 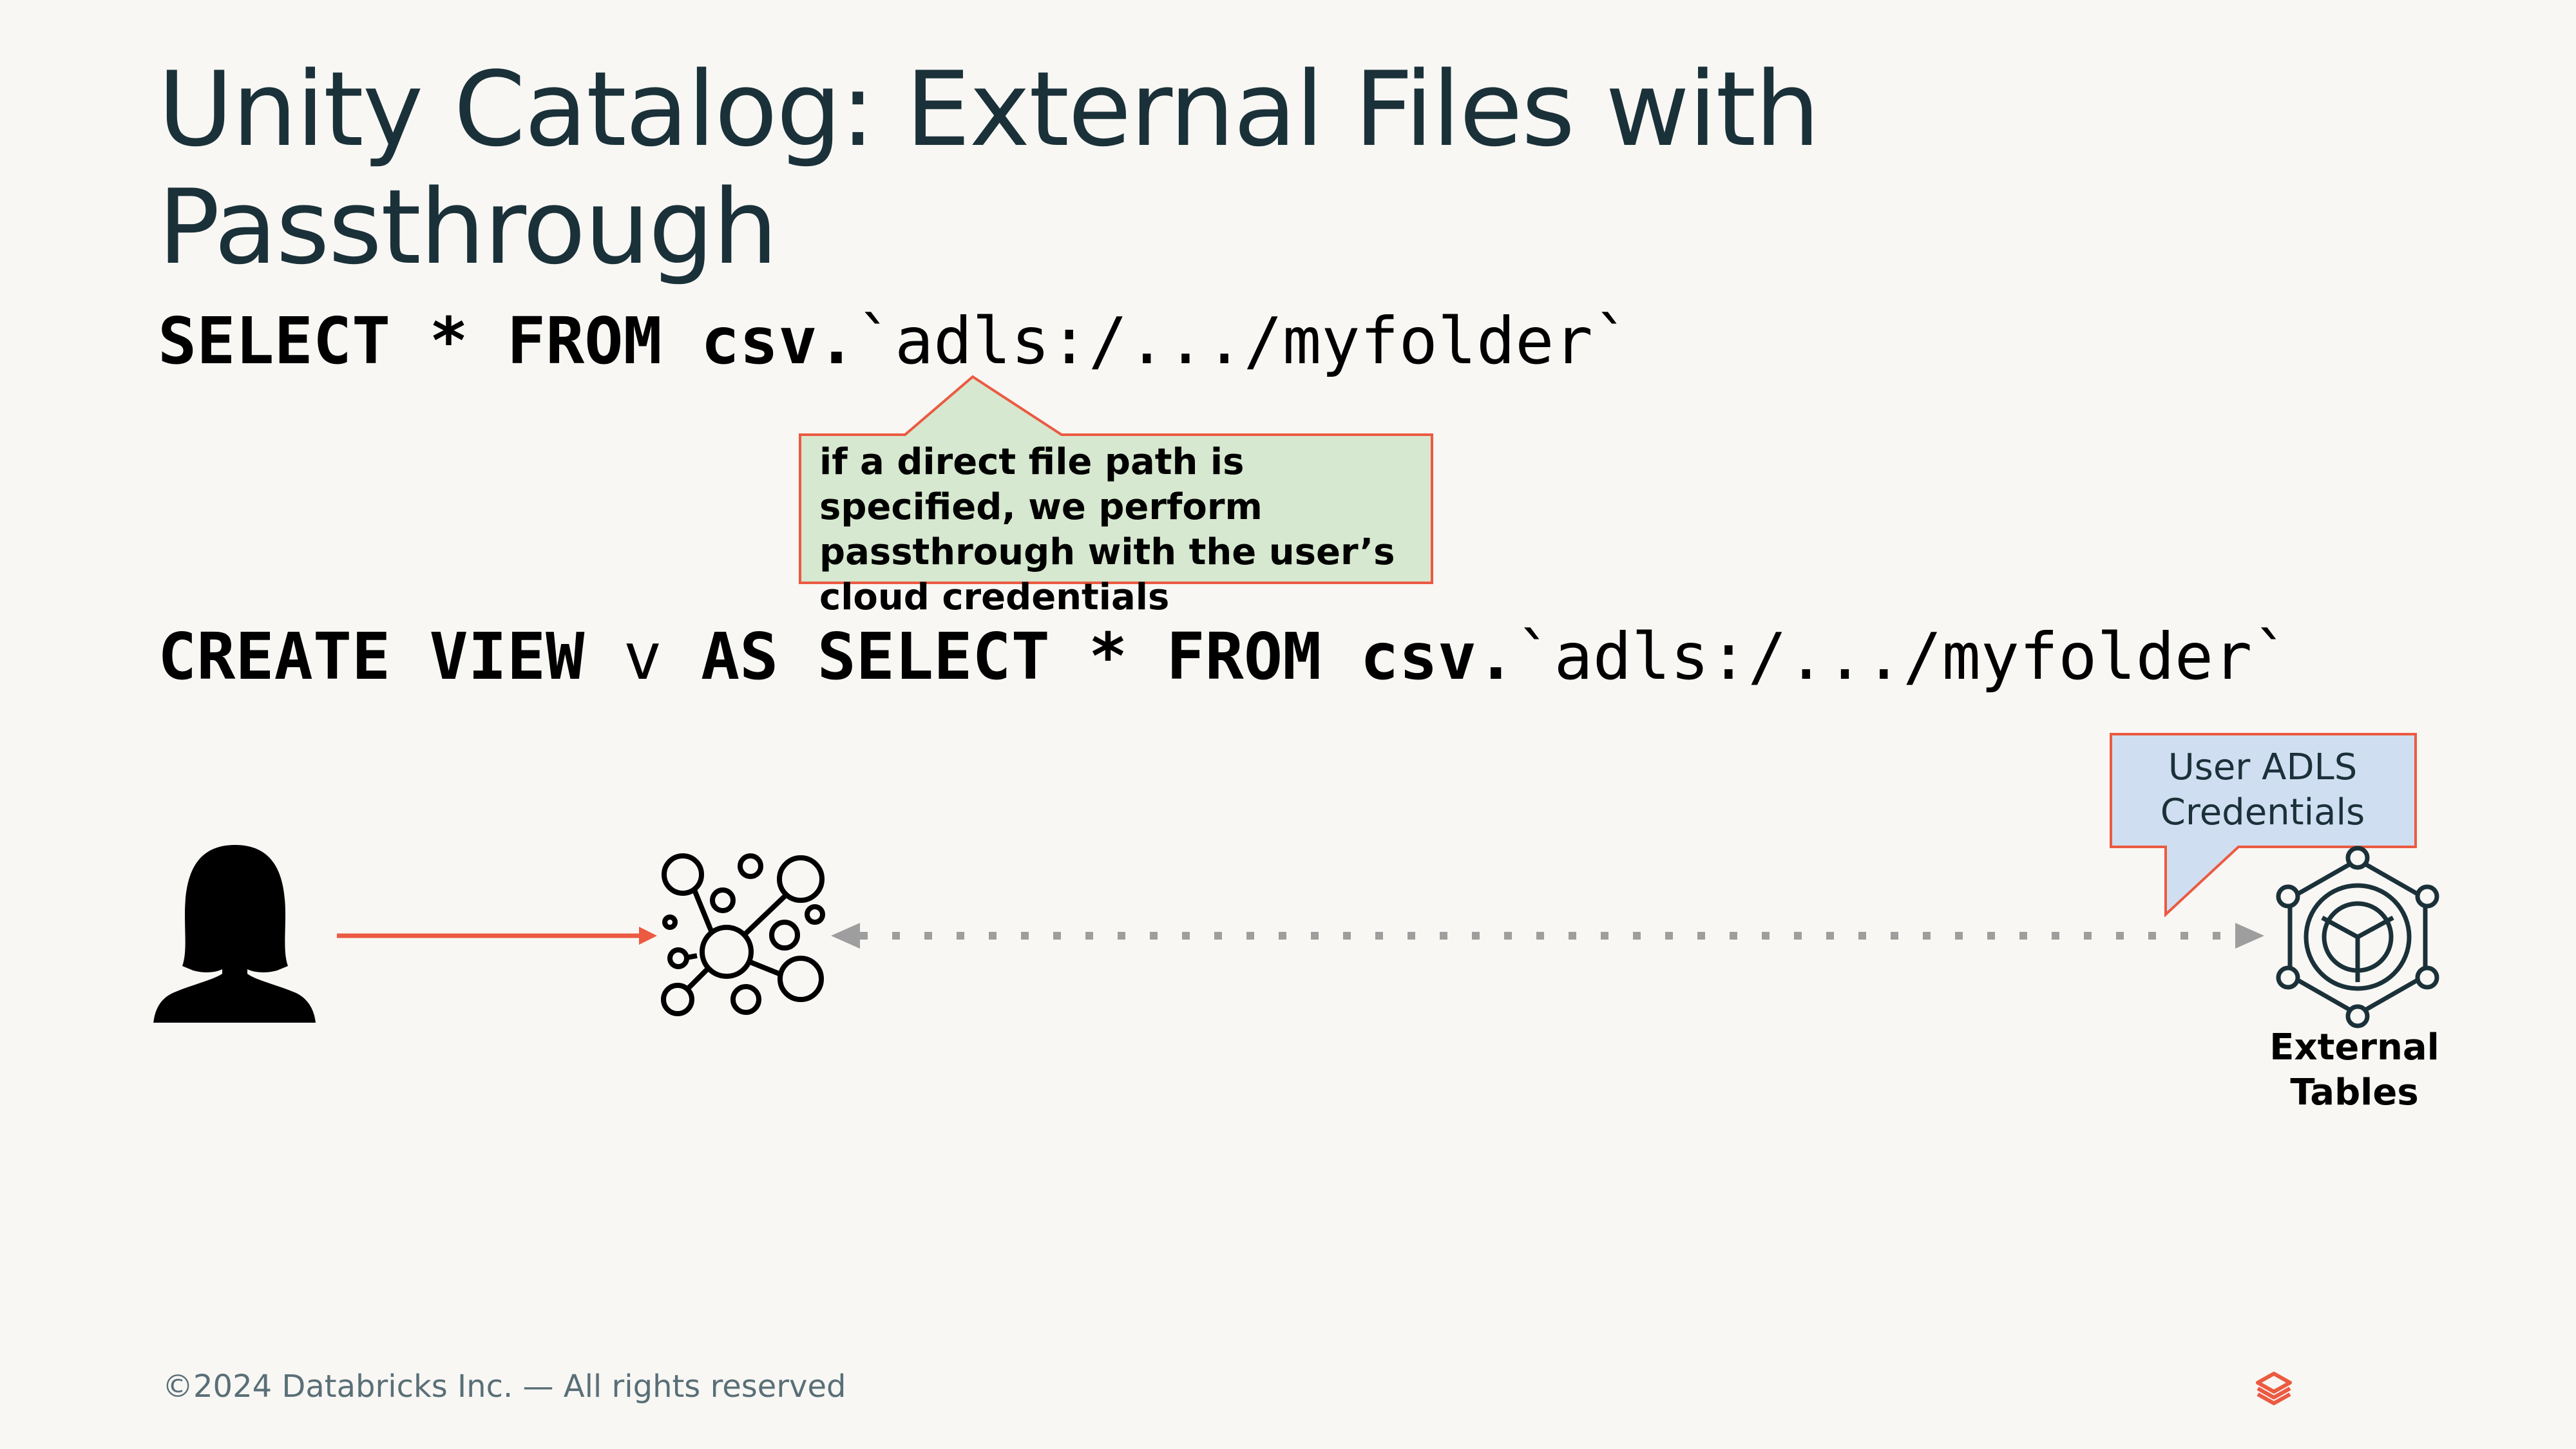 What do you see at coordinates (2274, 1388) in the screenshot?
I see `databricks-logo-icon` at bounding box center [2274, 1388].